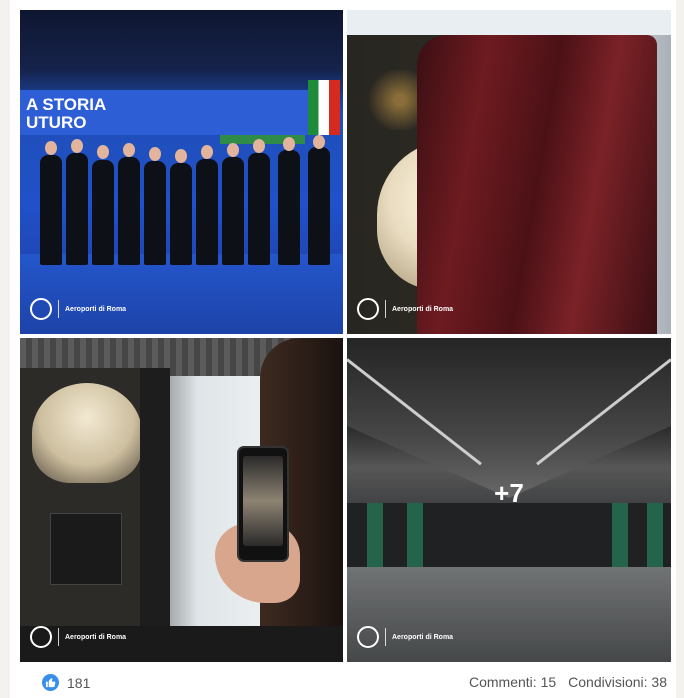  What do you see at coordinates (512, 682) in the screenshot?
I see `comments-count-link: Commenti: 15` at bounding box center [512, 682].